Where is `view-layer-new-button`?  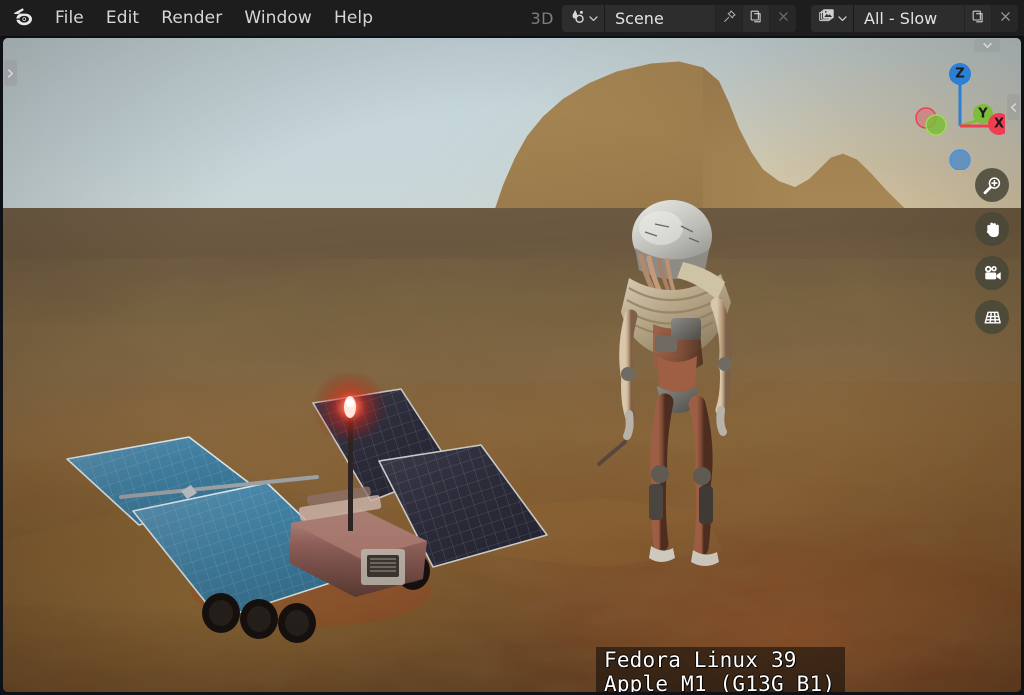
view-layer-new-button is located at coordinates (977, 18).